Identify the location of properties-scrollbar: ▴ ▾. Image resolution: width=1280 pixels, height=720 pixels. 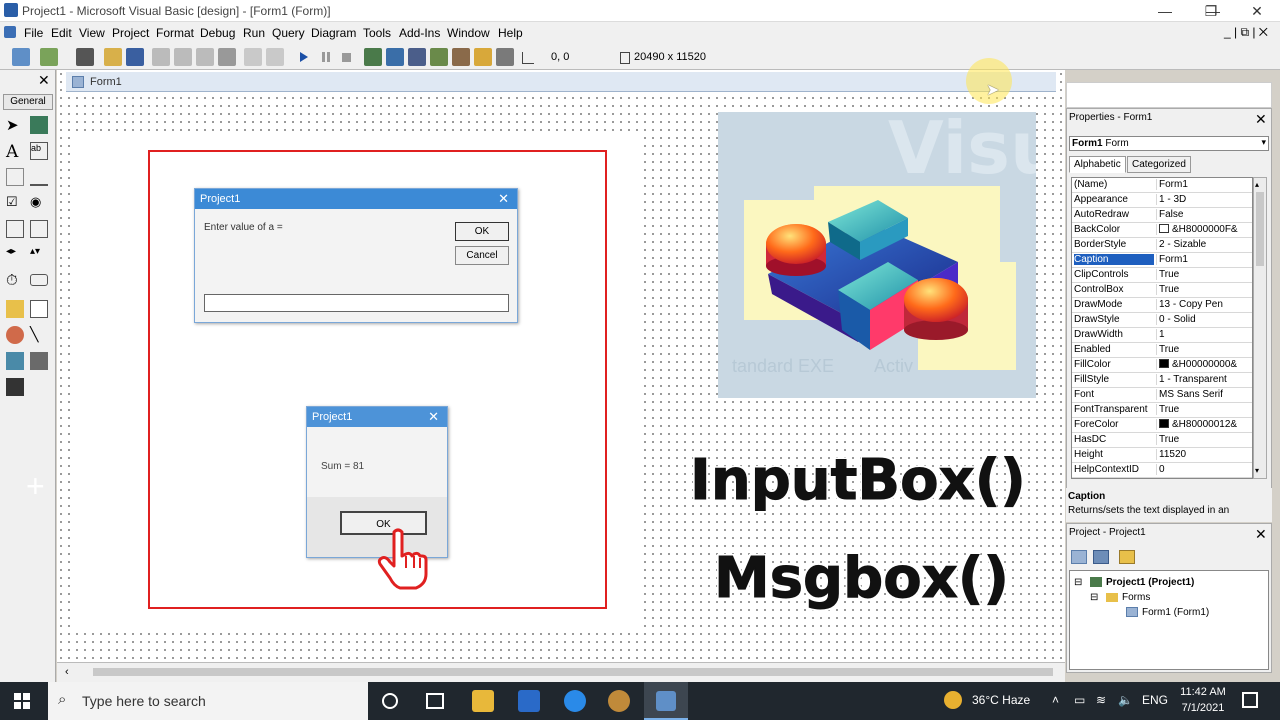
(1260, 328).